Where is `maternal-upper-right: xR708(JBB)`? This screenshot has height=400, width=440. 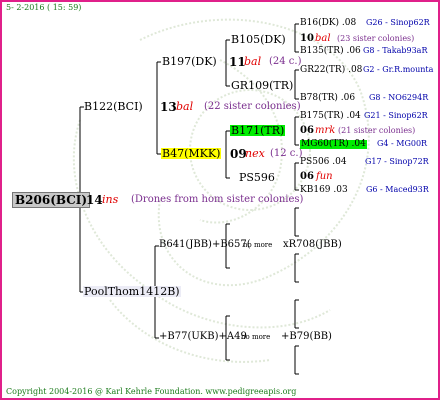 maternal-upper-right: xR708(JBB) is located at coordinates (312, 245).